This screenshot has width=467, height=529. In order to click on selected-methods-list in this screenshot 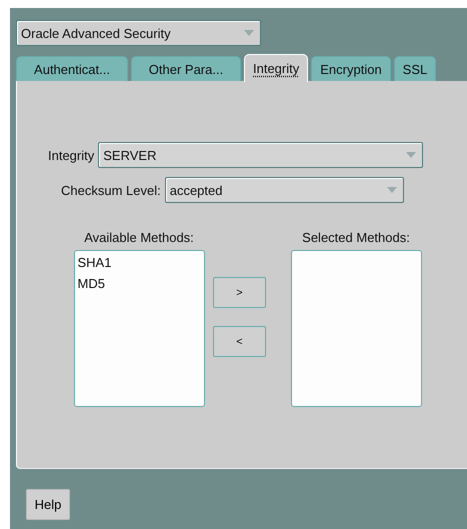, I will do `click(356, 328)`.